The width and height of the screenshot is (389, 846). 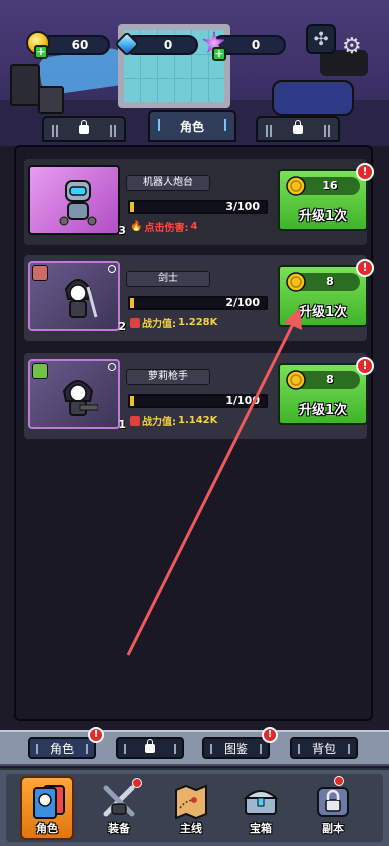 What do you see at coordinates (242, 206) in the screenshot?
I see `xp-text: 3/100` at bounding box center [242, 206].